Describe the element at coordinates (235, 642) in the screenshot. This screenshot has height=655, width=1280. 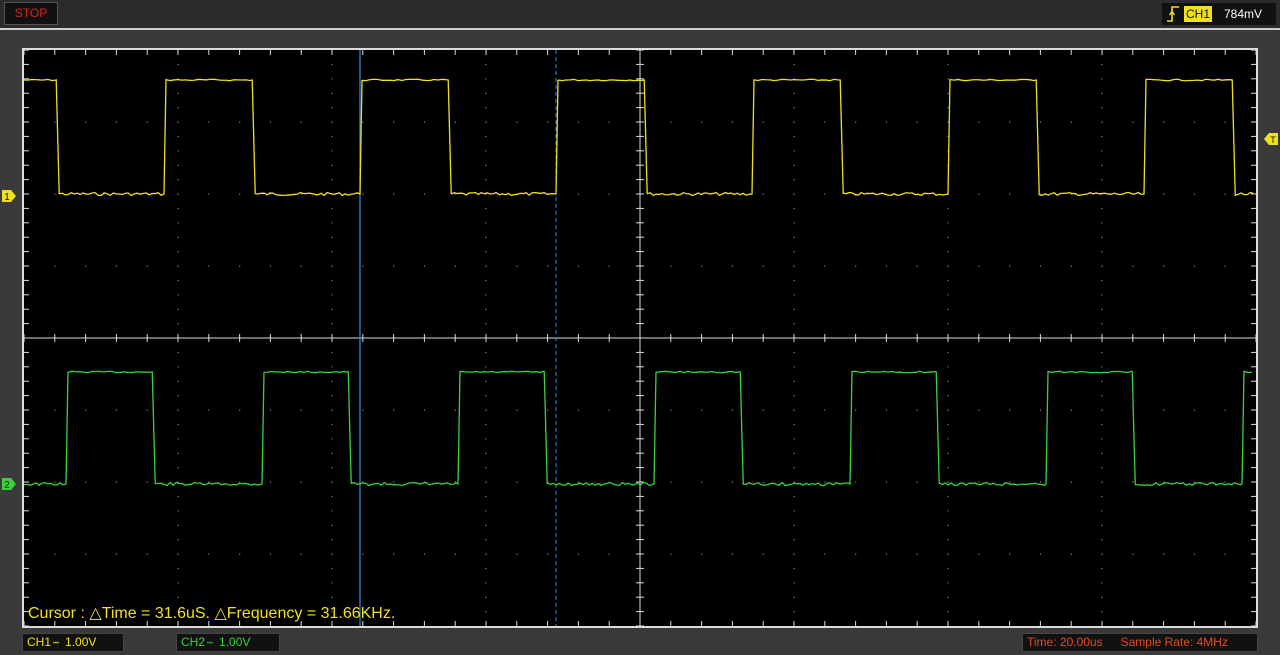
I see `ch2-volts-per-div: 1.00V` at that location.